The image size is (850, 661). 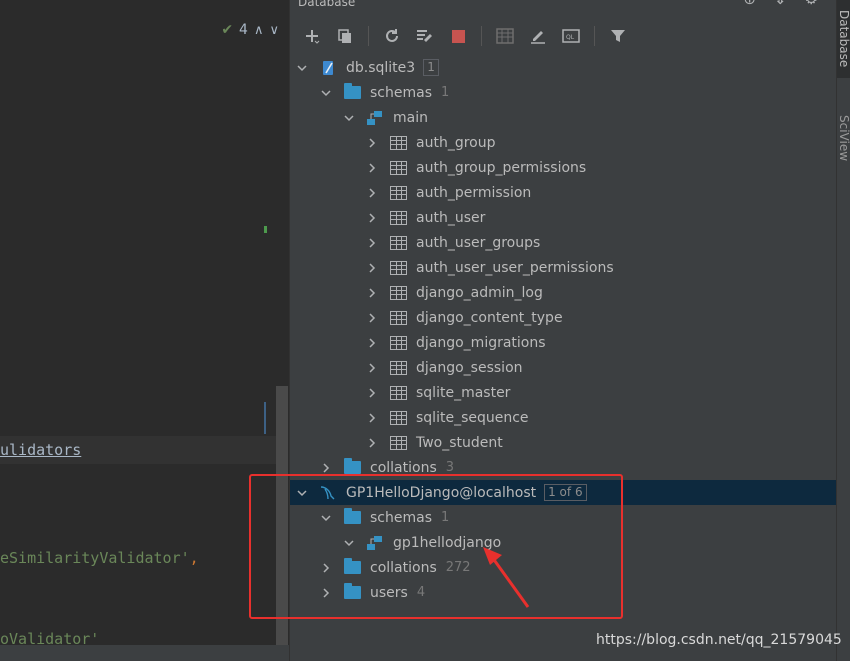 What do you see at coordinates (563, 567) in the screenshot?
I see `tree-node-collations: collations 272` at bounding box center [563, 567].